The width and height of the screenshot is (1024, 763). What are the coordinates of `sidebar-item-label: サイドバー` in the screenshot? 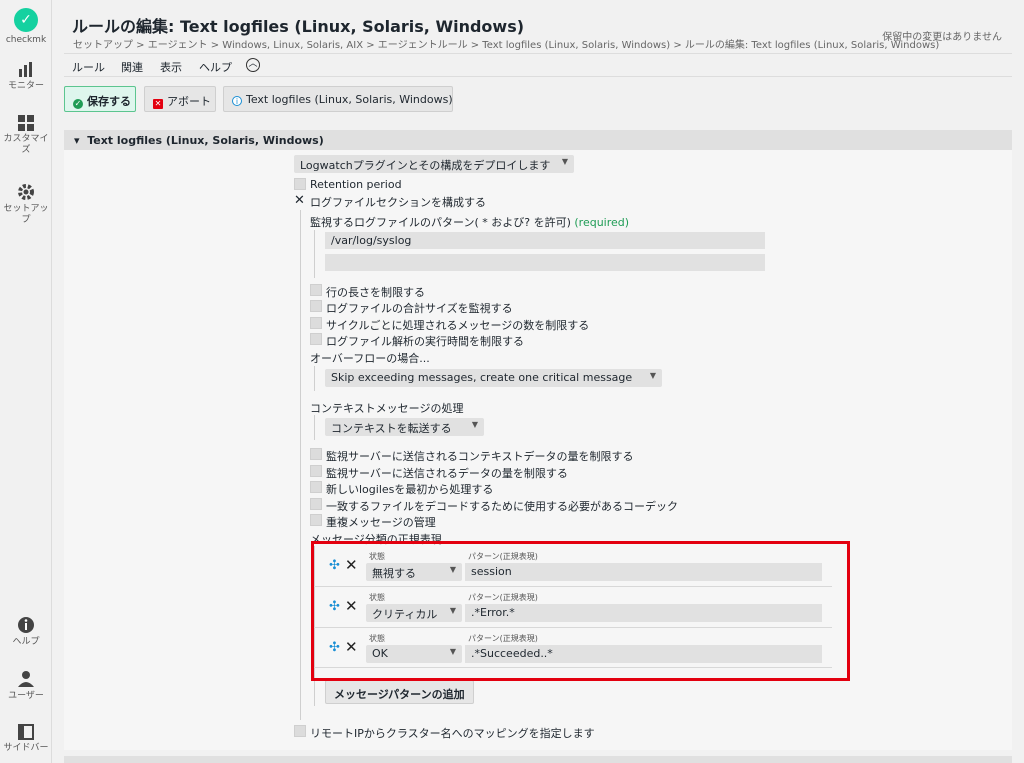 It's located at (26, 748).